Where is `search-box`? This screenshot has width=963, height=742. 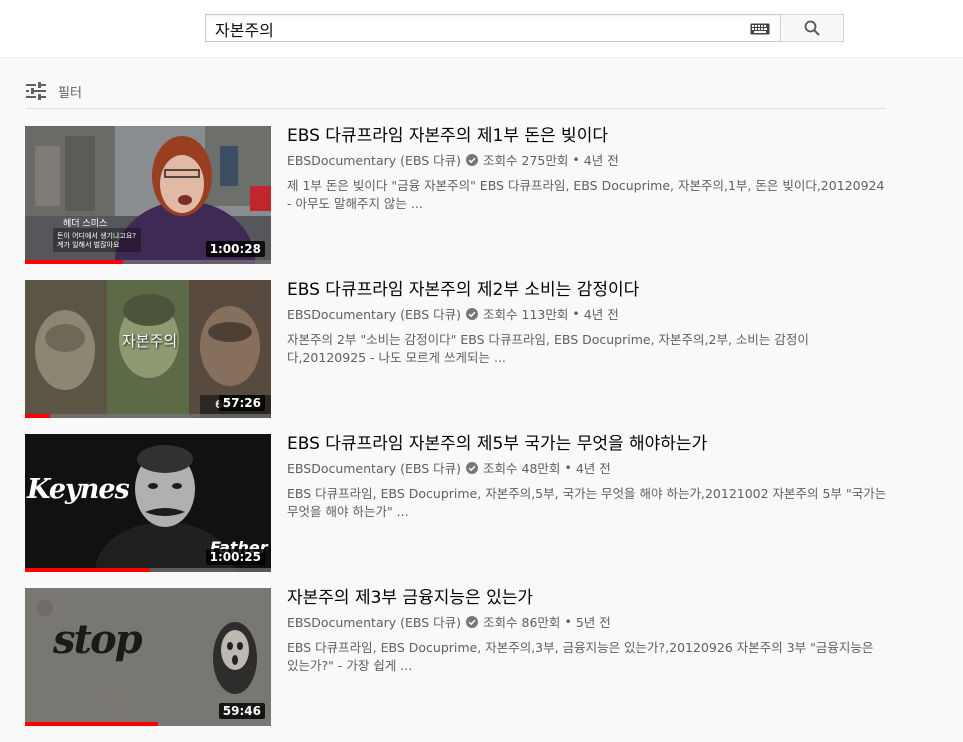
search-box is located at coordinates (492, 28).